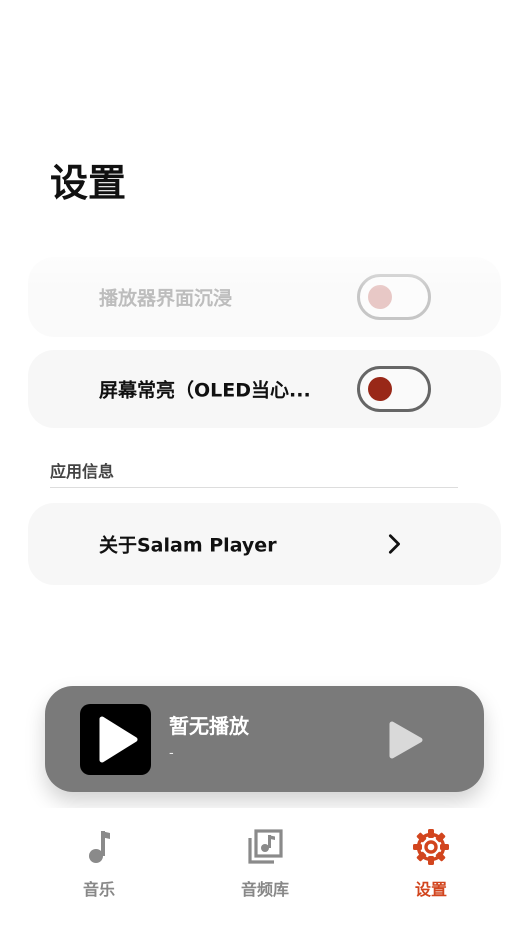 This screenshot has height=940, width=529. Describe the element at coordinates (209, 726) in the screenshot. I see `player-title: 暂无播放` at that location.